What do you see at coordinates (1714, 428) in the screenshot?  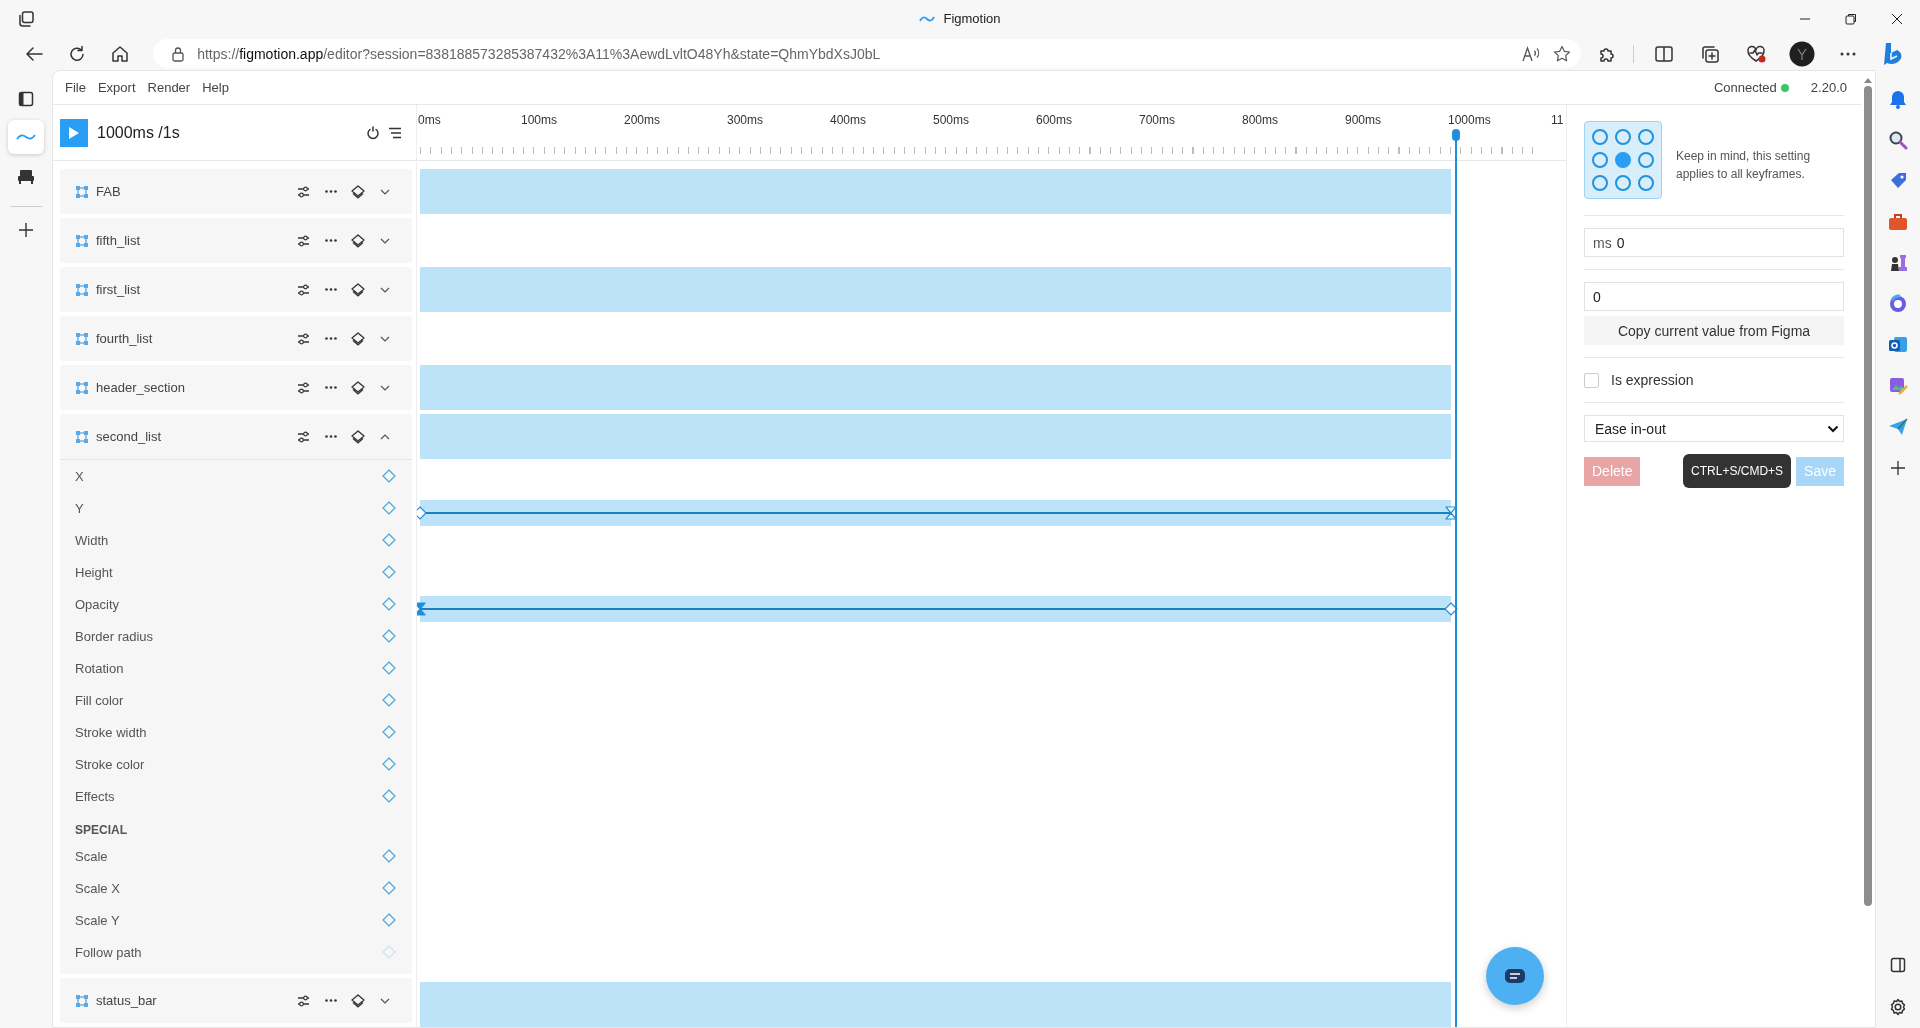 I see `easing-dropdown: Ease in-out` at bounding box center [1714, 428].